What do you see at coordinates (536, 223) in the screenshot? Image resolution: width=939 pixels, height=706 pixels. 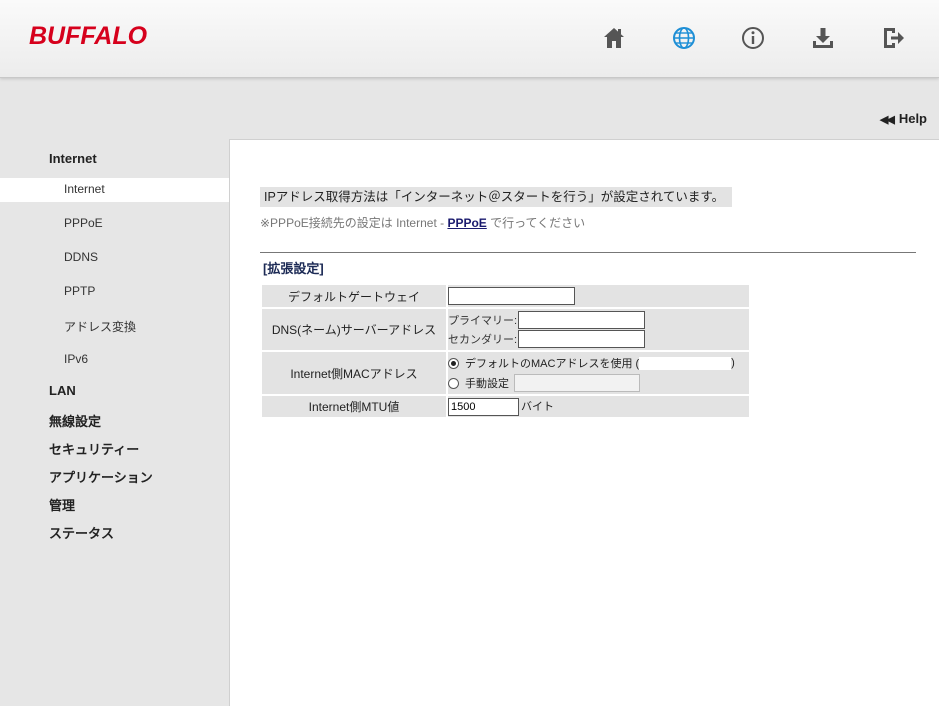 I see `pppoe-note-suffix: で行ってください` at bounding box center [536, 223].